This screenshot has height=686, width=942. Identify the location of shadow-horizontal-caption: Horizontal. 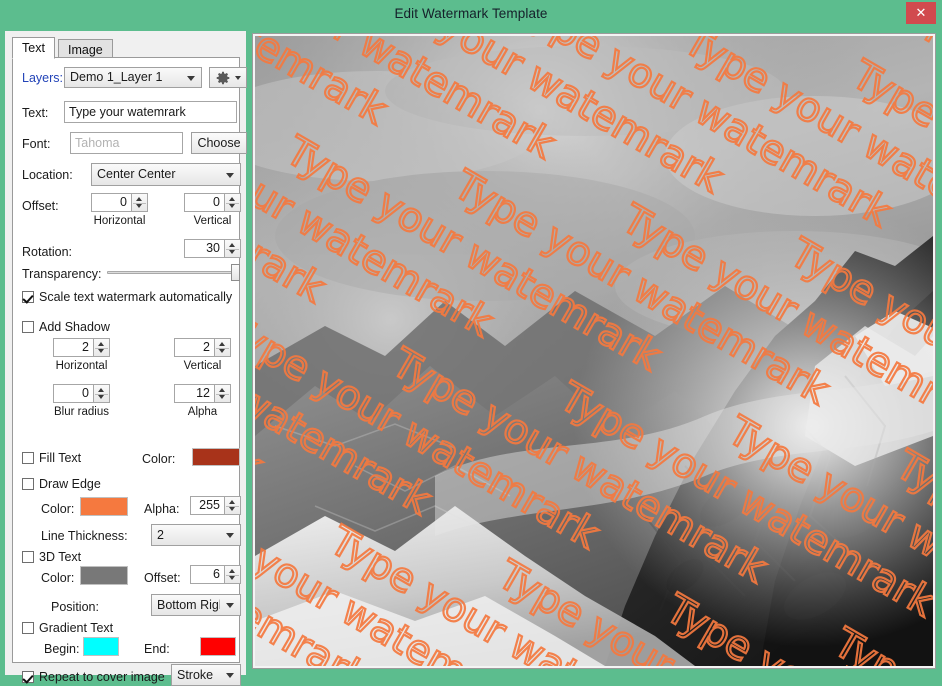
(81, 366).